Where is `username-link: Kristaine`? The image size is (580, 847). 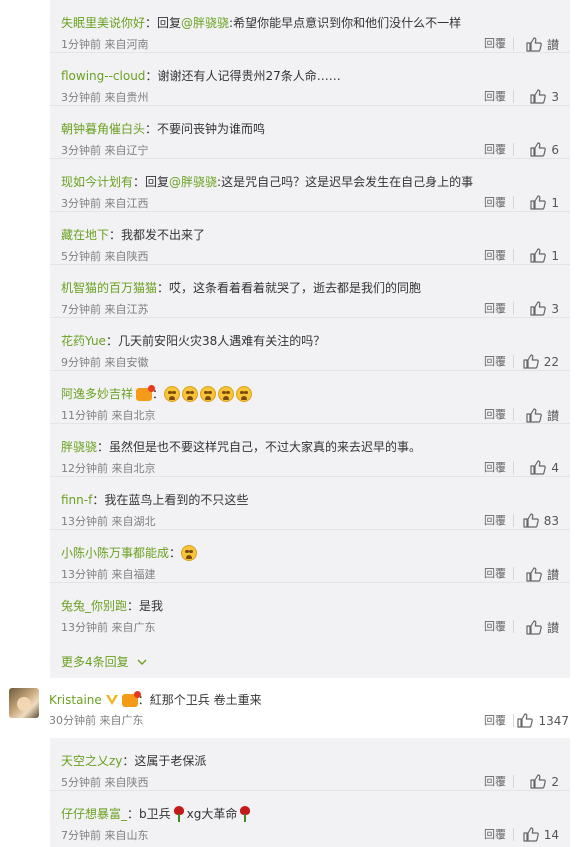 username-link: Kristaine is located at coordinates (75, 700).